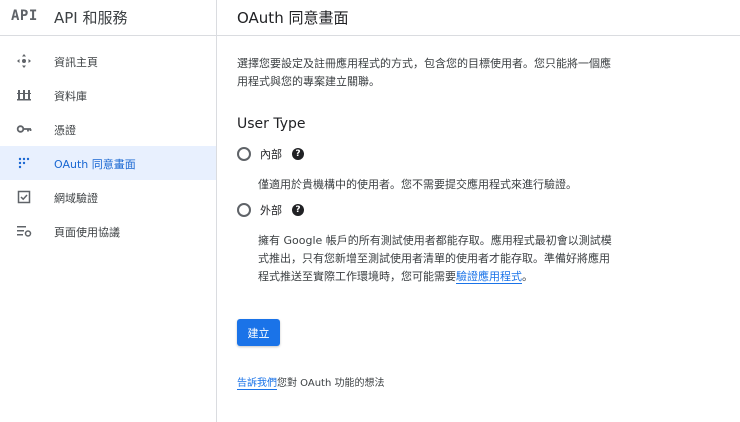 This screenshot has width=740, height=422. What do you see at coordinates (24, 129) in the screenshot?
I see `key-icon` at bounding box center [24, 129].